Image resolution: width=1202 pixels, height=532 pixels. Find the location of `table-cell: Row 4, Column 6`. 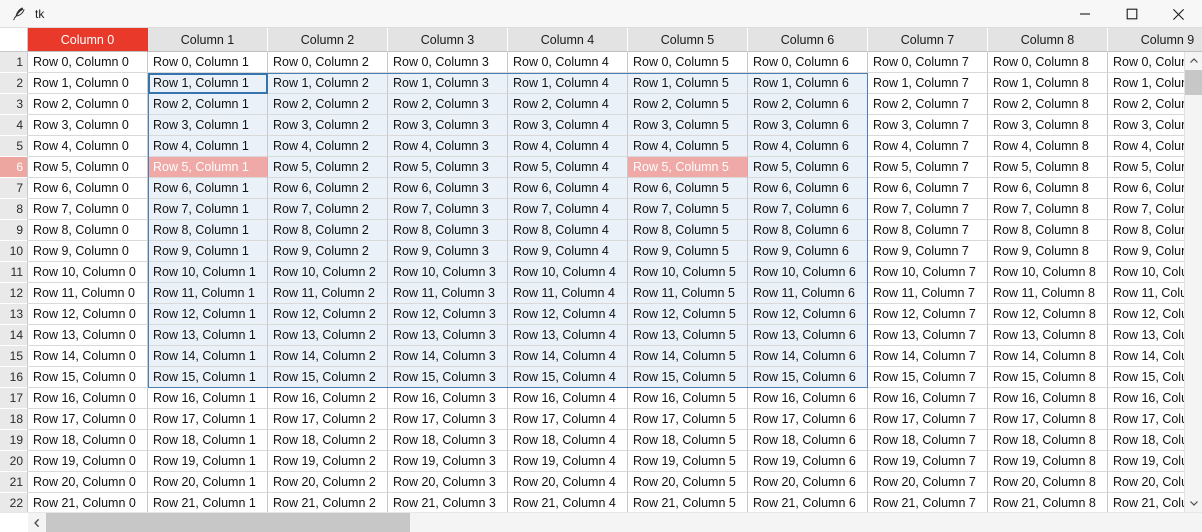

table-cell: Row 4, Column 6 is located at coordinates (808, 146).